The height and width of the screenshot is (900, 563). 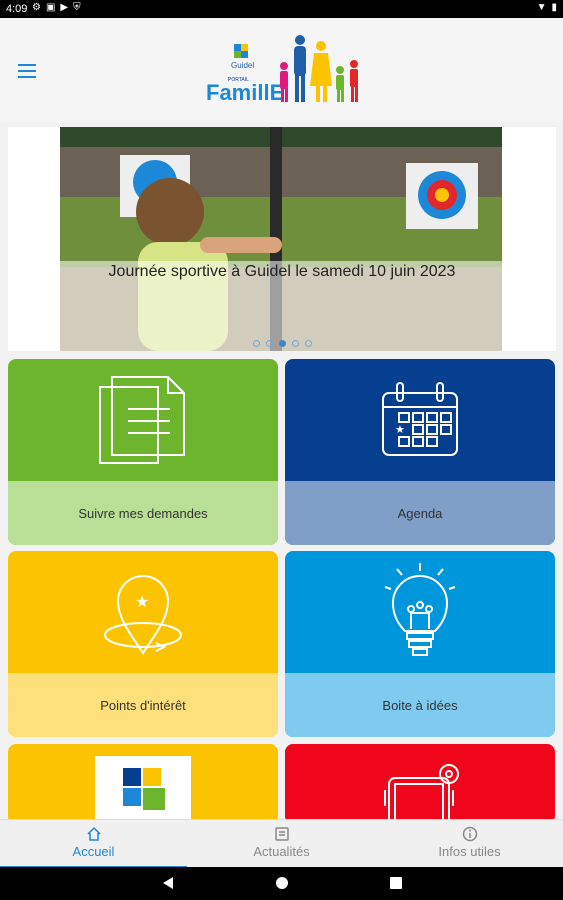 I want to click on nav-label: Actualités, so click(x=281, y=851).